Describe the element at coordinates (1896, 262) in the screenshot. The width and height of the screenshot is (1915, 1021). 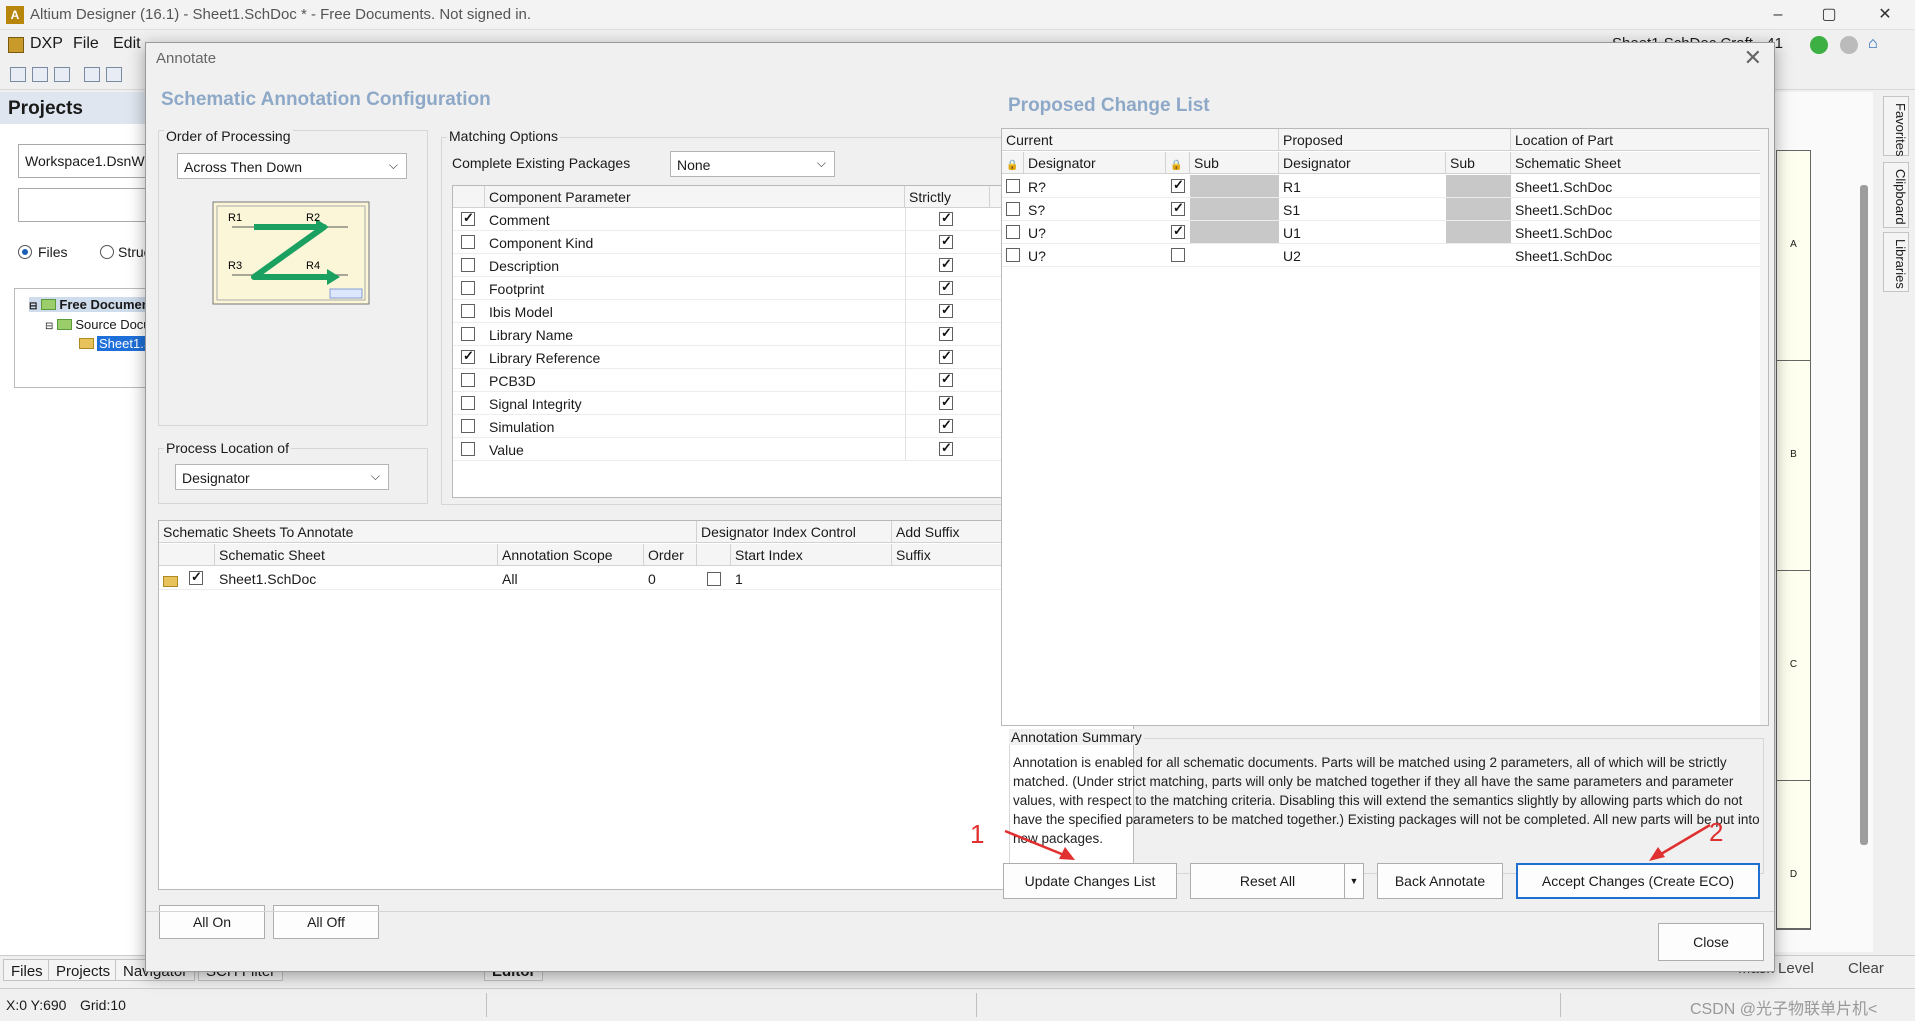
I see `tab-libraries: Libraries` at that location.